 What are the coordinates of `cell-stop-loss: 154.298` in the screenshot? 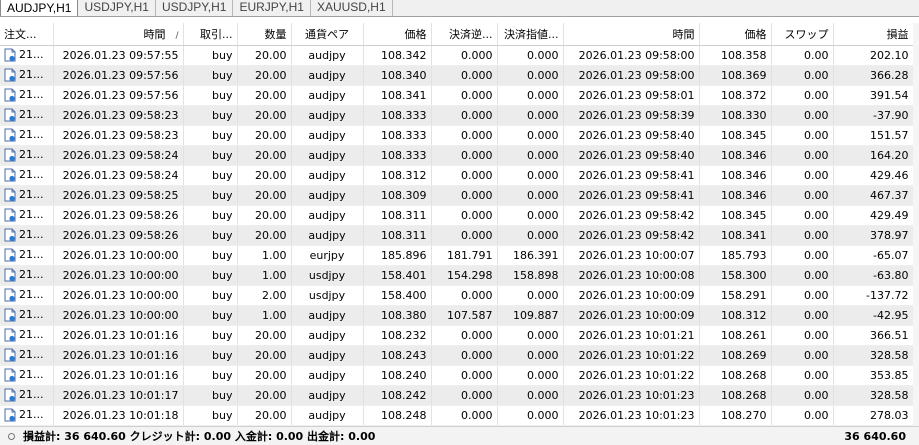 It's located at (464, 275).